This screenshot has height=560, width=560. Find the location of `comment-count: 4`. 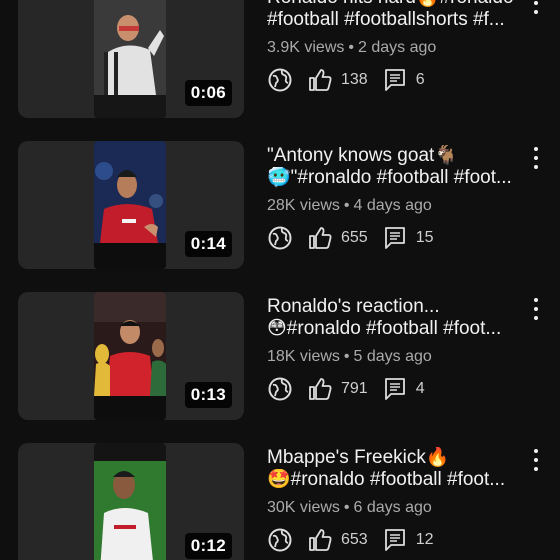

comment-count: 4 is located at coordinates (420, 388).